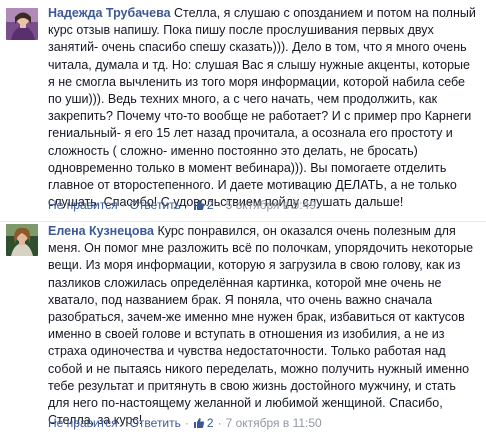 The image size is (486, 442). What do you see at coordinates (274, 423) in the screenshot?
I see `comment-timestamp: 7 октября в 11:50` at bounding box center [274, 423].